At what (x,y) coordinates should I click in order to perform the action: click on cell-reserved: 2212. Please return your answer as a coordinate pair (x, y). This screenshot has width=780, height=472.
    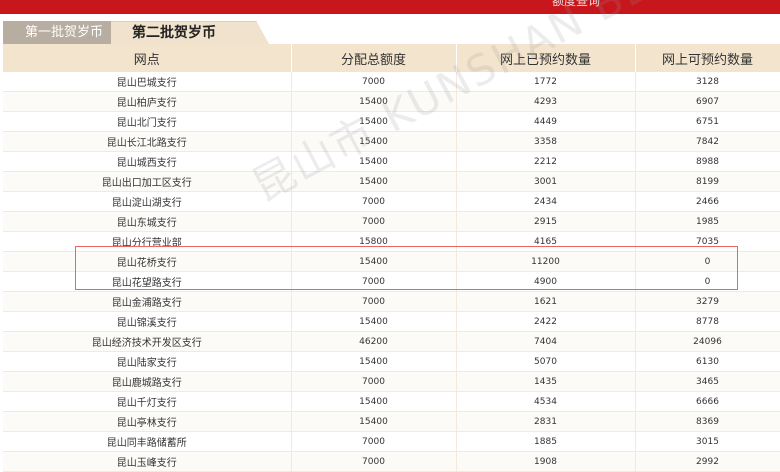
    Looking at the image, I should click on (546, 161).